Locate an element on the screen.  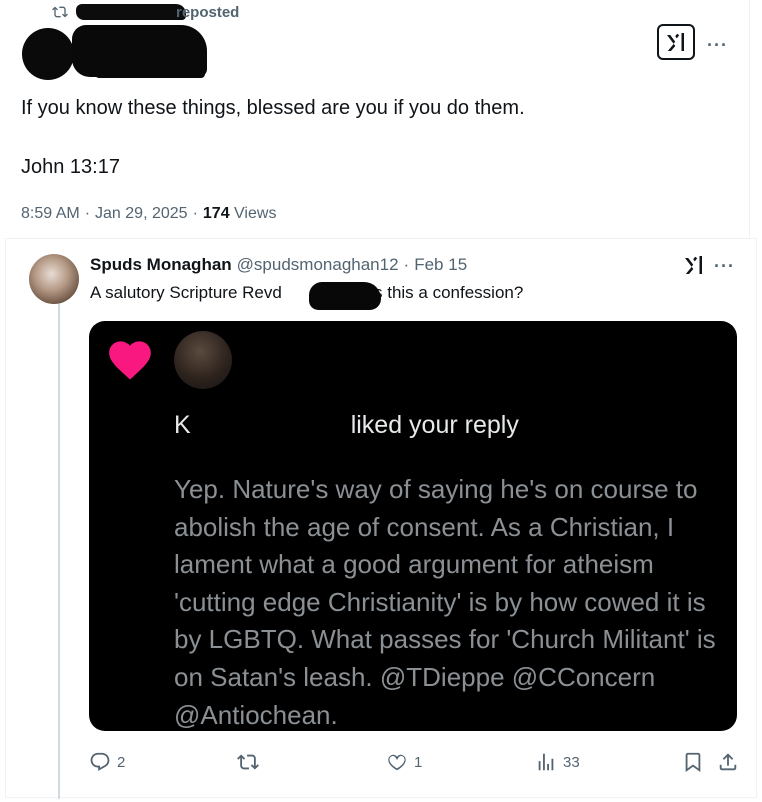
reply-text-before: A salutory Scripture Revd is located at coordinates (186, 292).